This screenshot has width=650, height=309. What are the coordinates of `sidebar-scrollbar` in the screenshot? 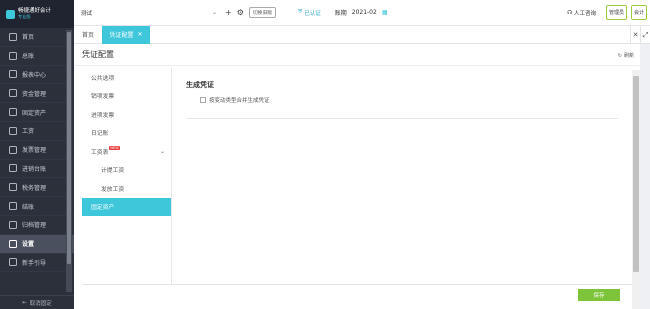 It's located at (69, 161).